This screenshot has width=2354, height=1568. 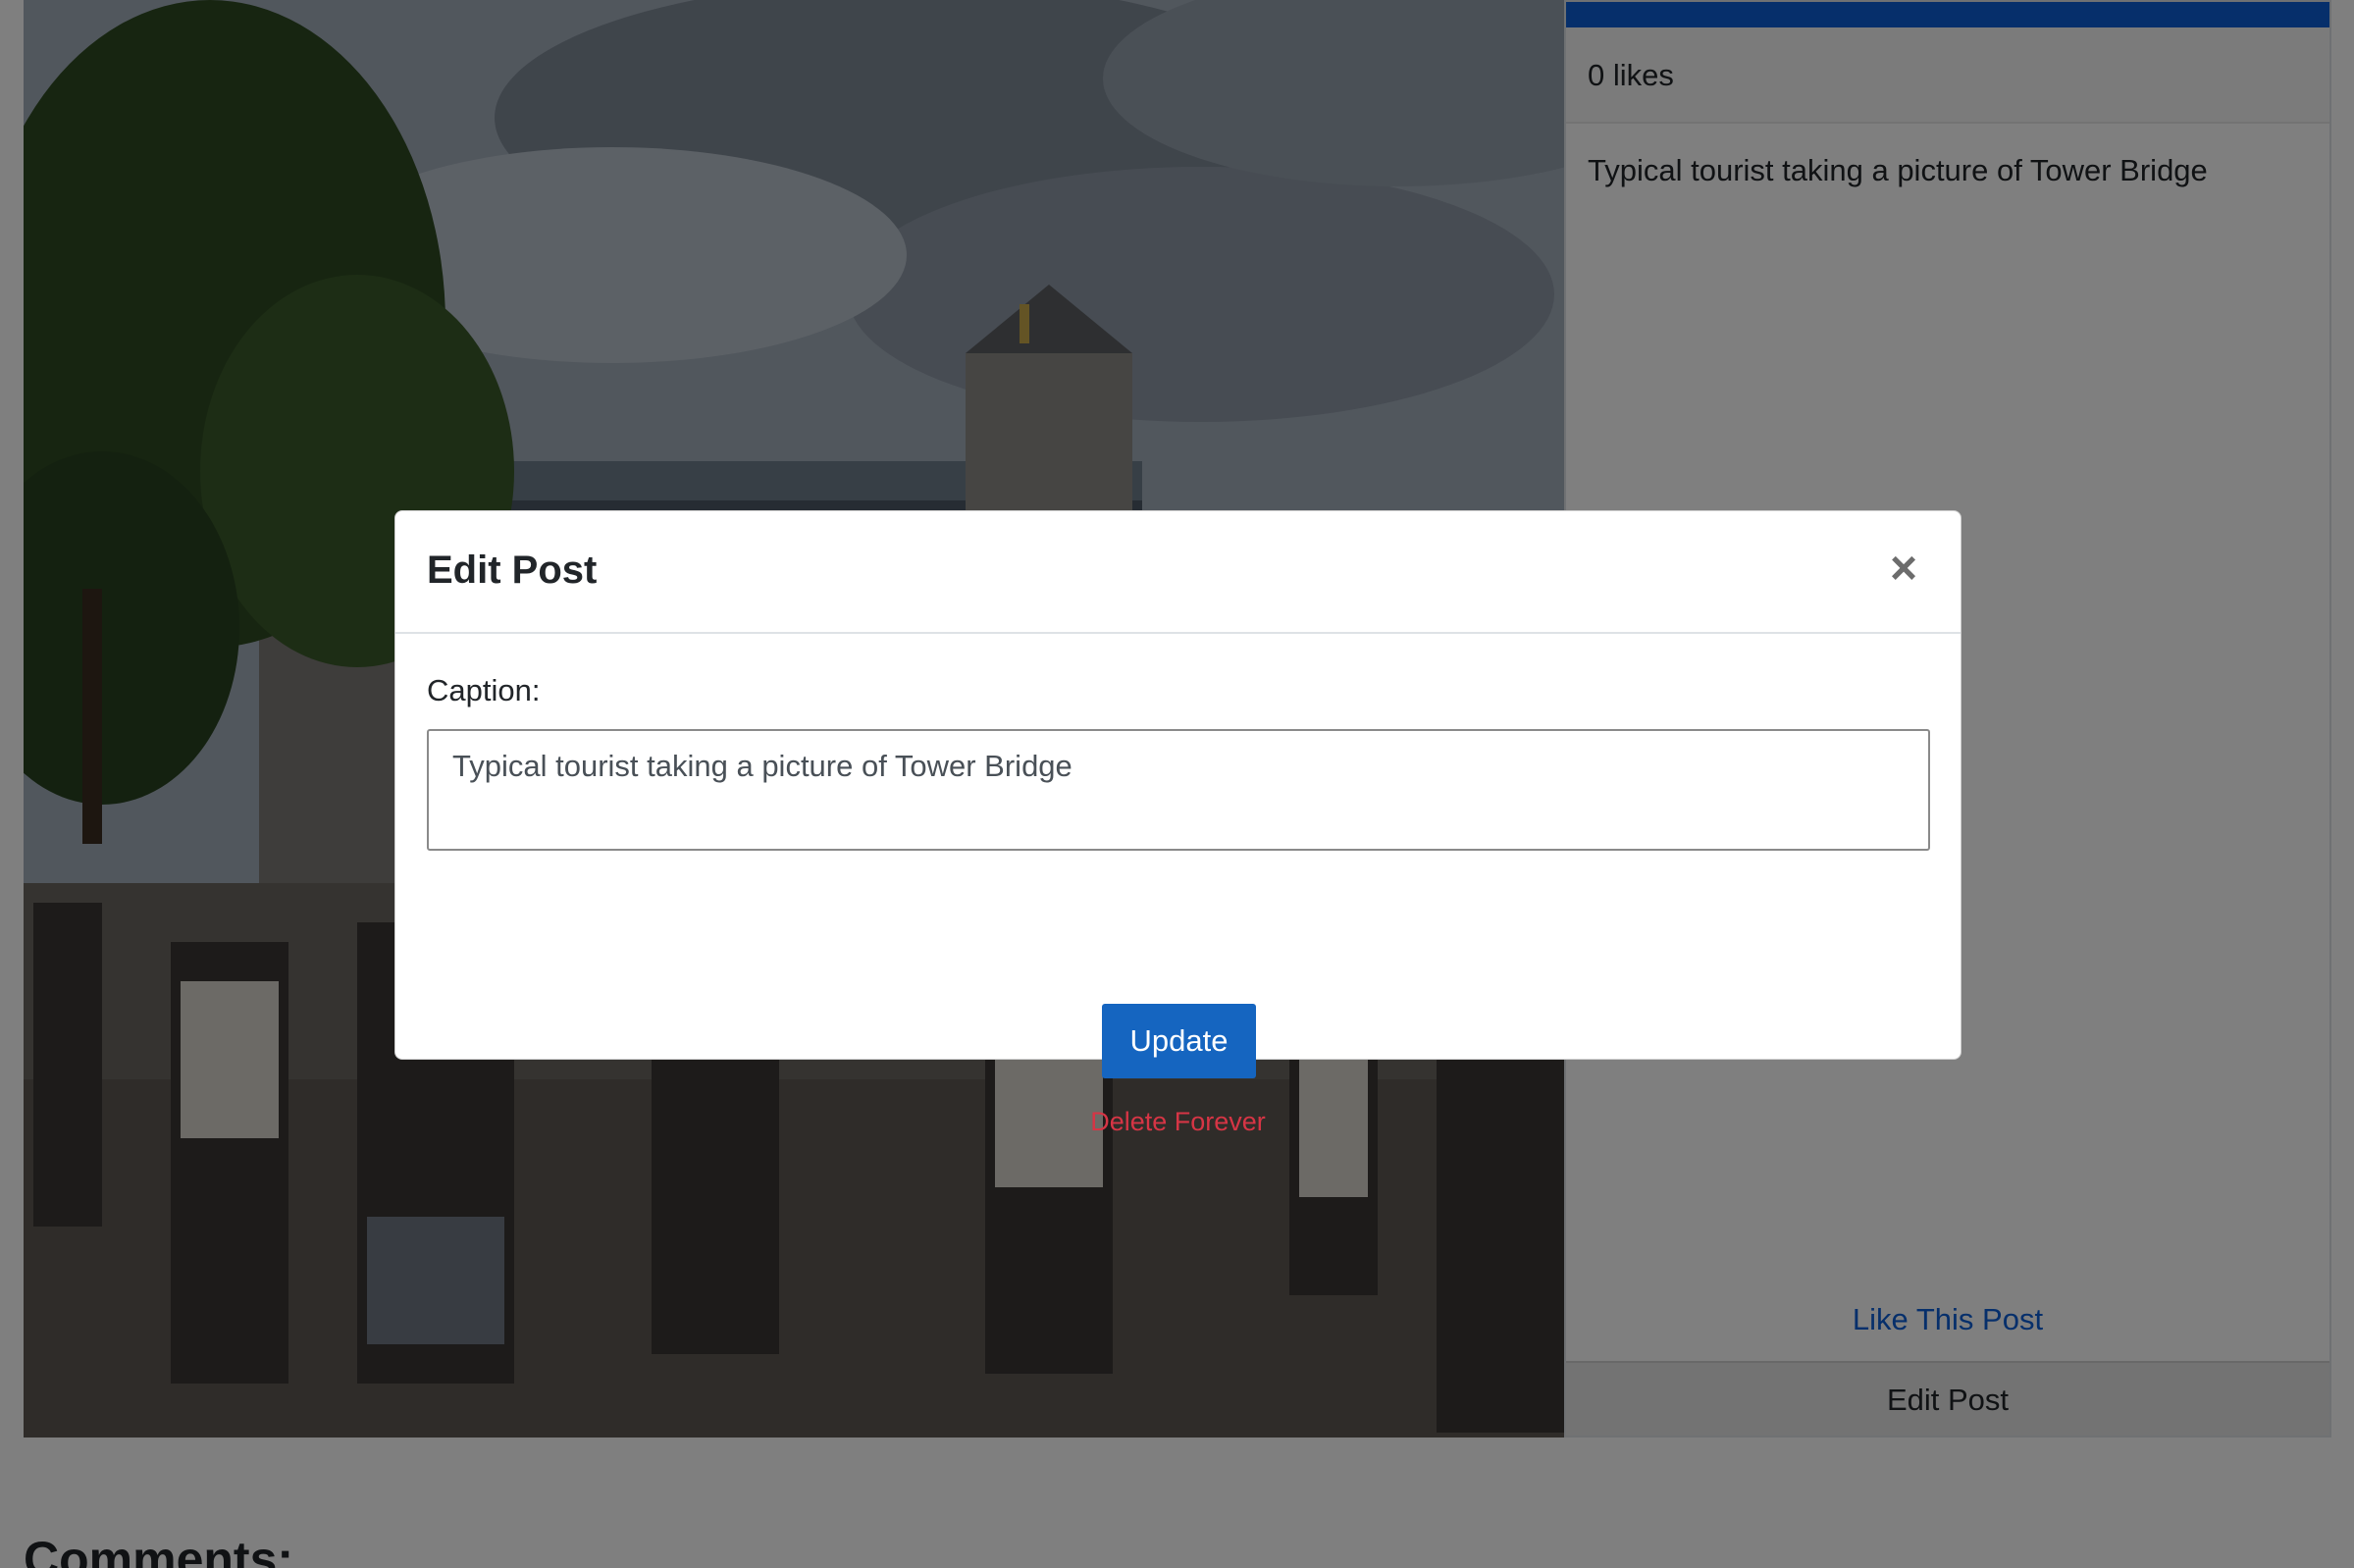 I want to click on update-button: Update, so click(x=1179, y=1041).